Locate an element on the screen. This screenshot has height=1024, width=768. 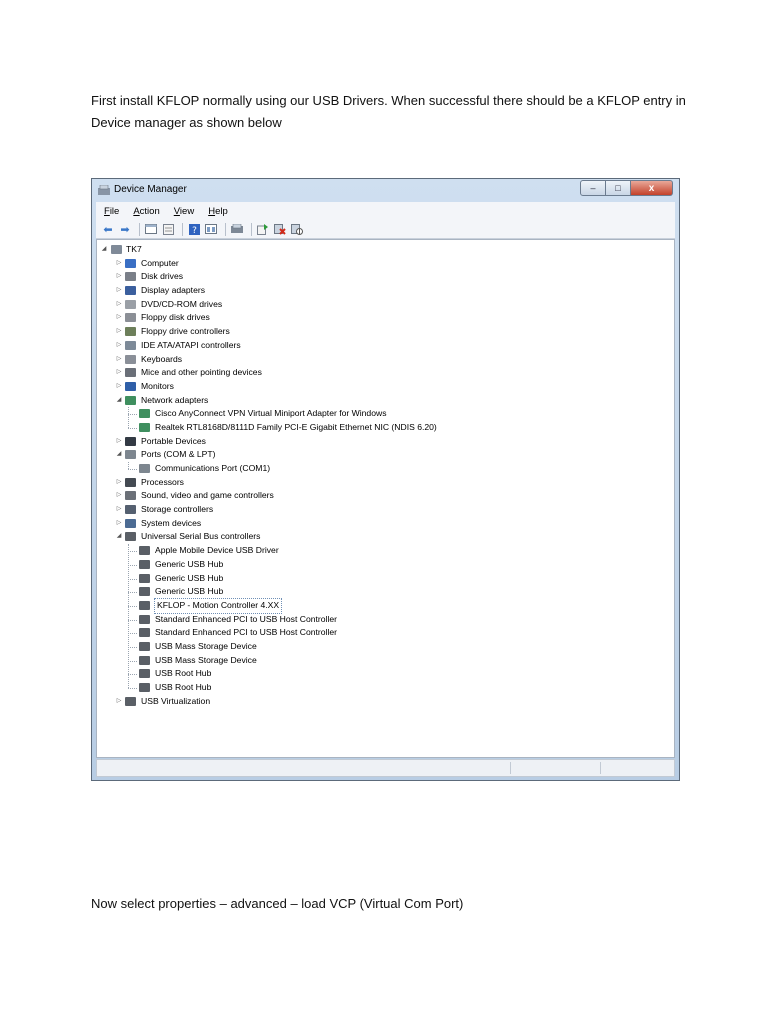
disable-device-icon is located at coordinates (297, 229).